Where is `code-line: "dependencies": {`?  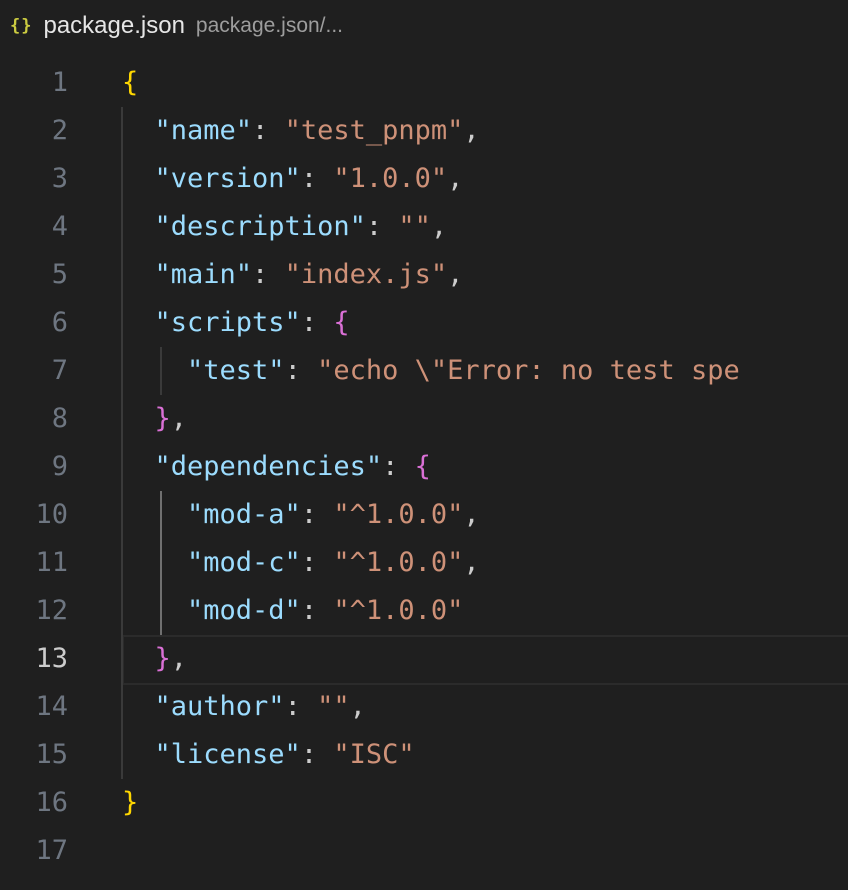
code-line: "dependencies": { is located at coordinates (276, 467).